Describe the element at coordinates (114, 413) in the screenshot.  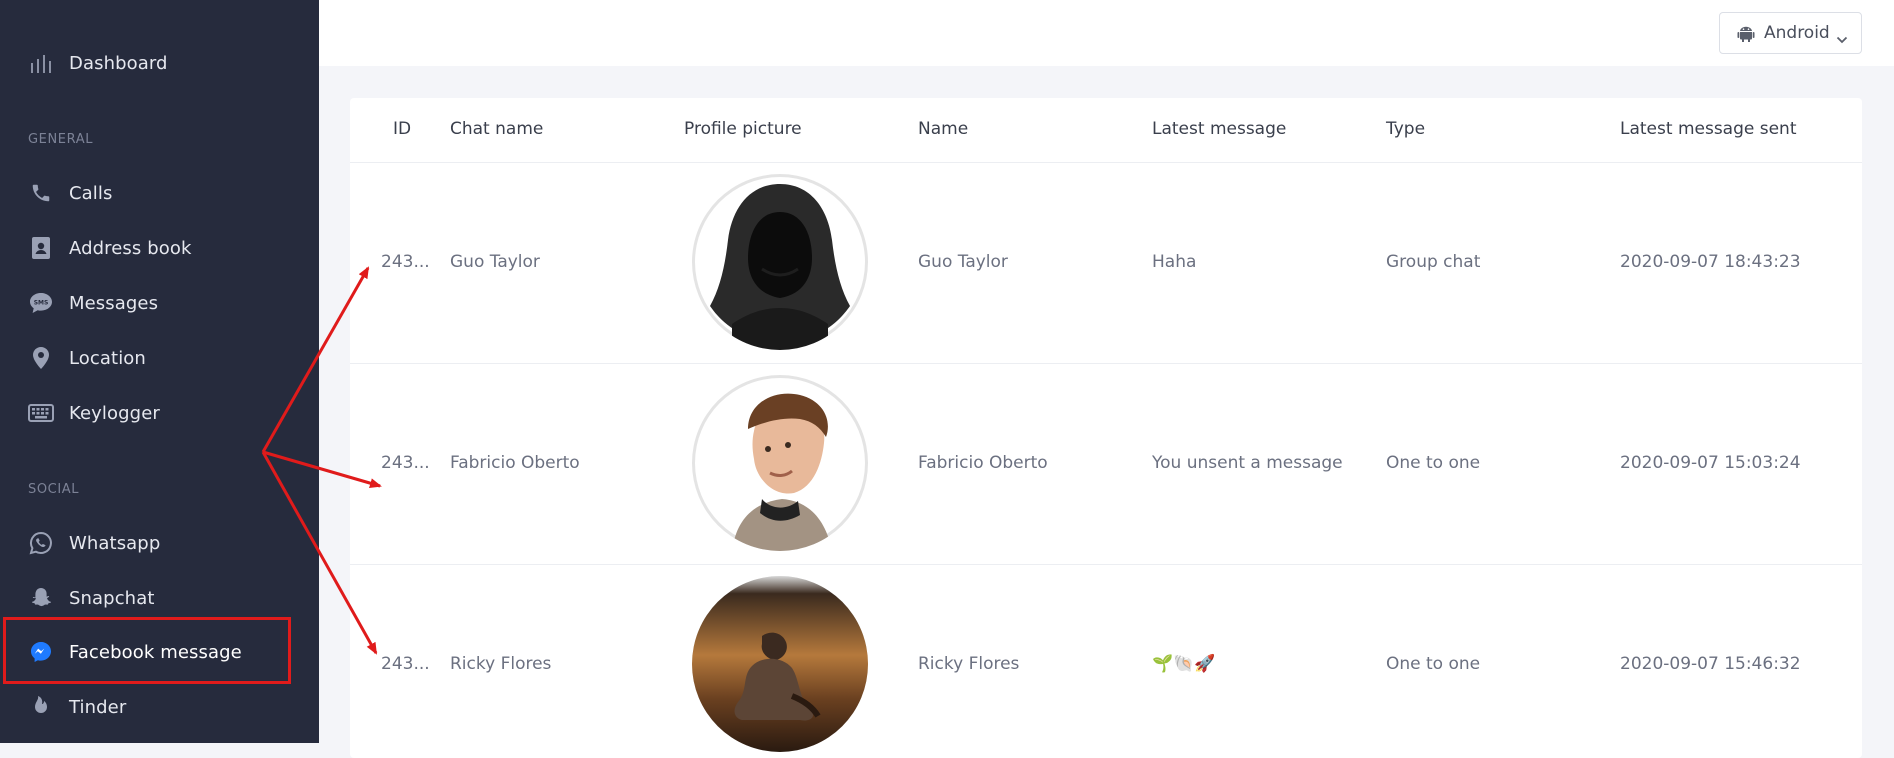
I see `sidebar-item-label: Keylogger` at that location.